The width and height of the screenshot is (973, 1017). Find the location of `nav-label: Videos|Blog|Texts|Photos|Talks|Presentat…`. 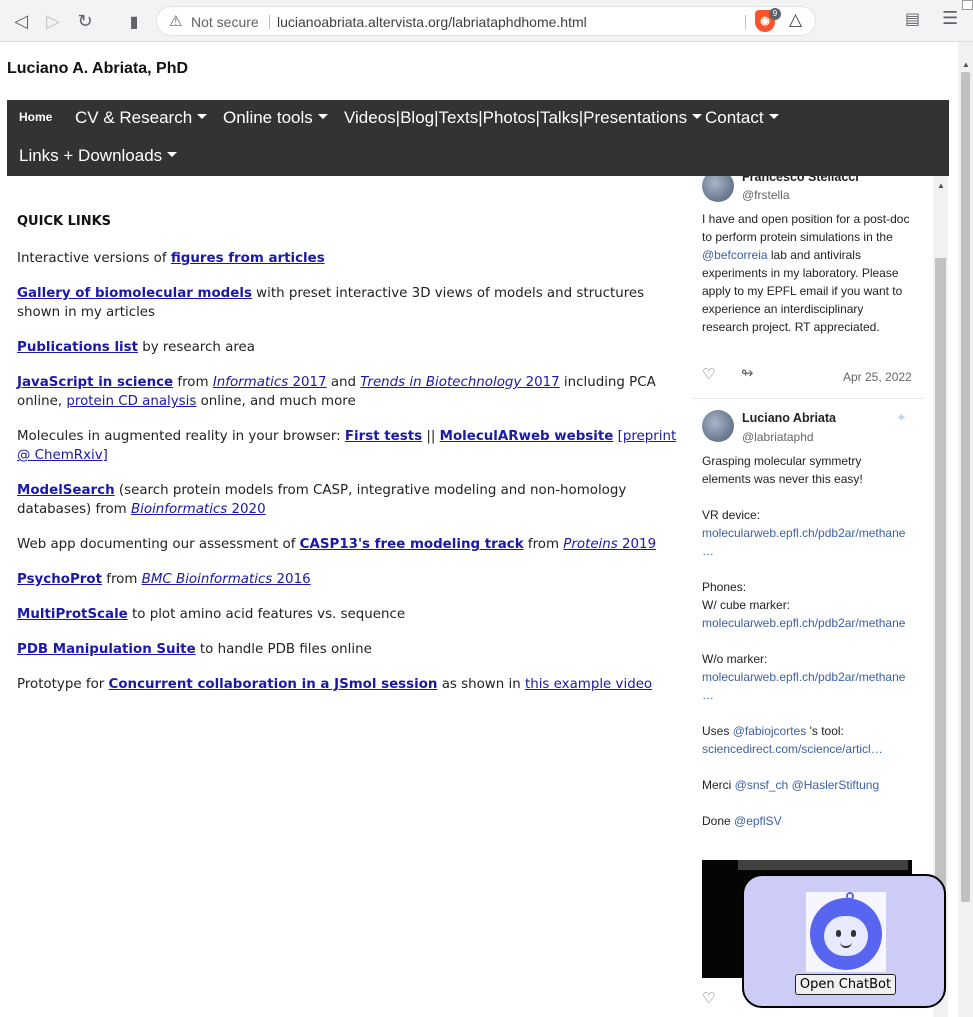

nav-label: Videos|Blog|Texts|Photos|Talks|Presentat… is located at coordinates (516, 117).